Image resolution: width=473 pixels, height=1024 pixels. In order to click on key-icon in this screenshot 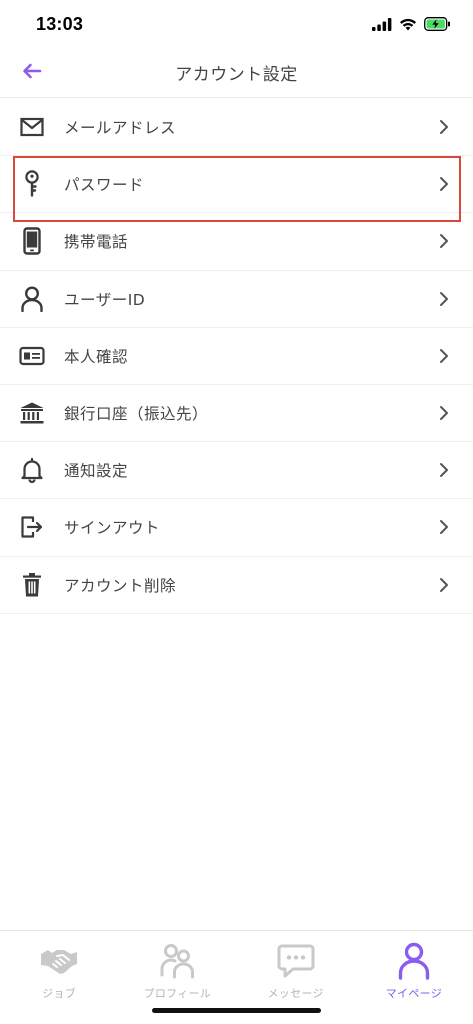, I will do `click(32, 184)`.